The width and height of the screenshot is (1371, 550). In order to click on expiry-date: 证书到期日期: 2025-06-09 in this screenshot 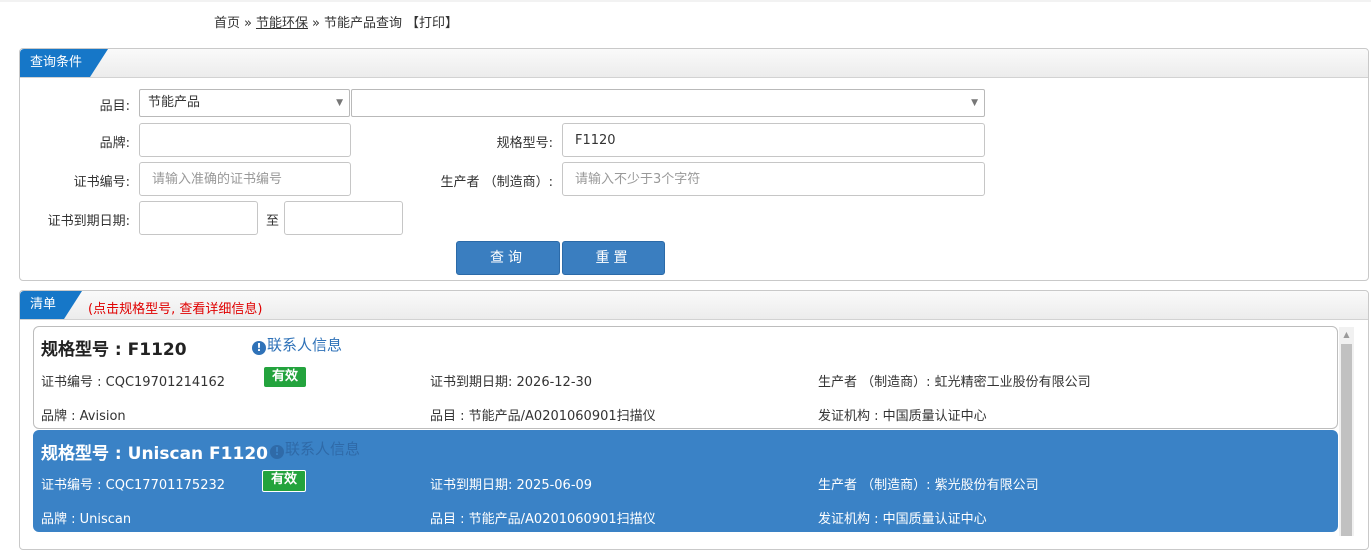, I will do `click(511, 485)`.